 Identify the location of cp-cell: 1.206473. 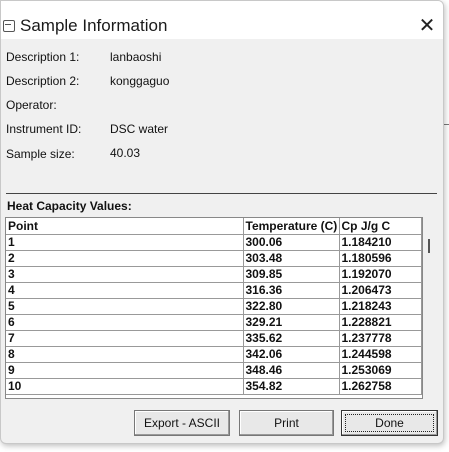
(380, 290).